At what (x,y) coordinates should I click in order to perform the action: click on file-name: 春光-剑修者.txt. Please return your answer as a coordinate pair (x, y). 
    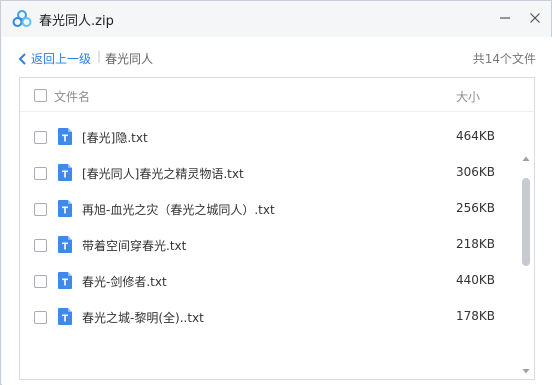
    Looking at the image, I should click on (124, 281).